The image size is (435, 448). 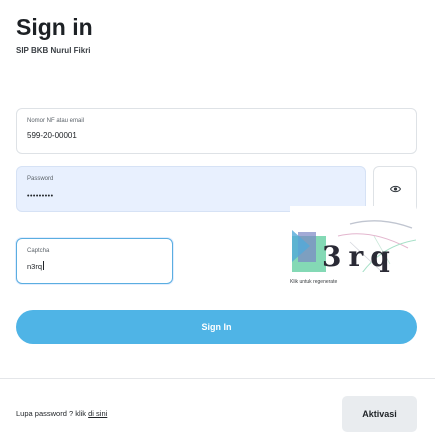 I want to click on activate-button: Aktivasi, so click(x=379, y=414).